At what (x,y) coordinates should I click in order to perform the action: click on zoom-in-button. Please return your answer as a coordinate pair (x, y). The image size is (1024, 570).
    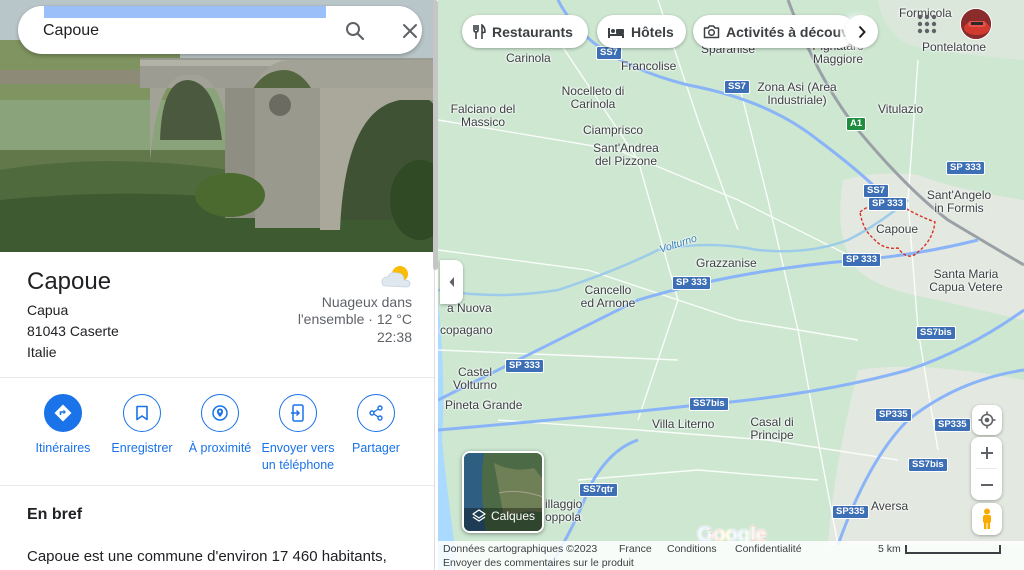
    Looking at the image, I should click on (986, 452).